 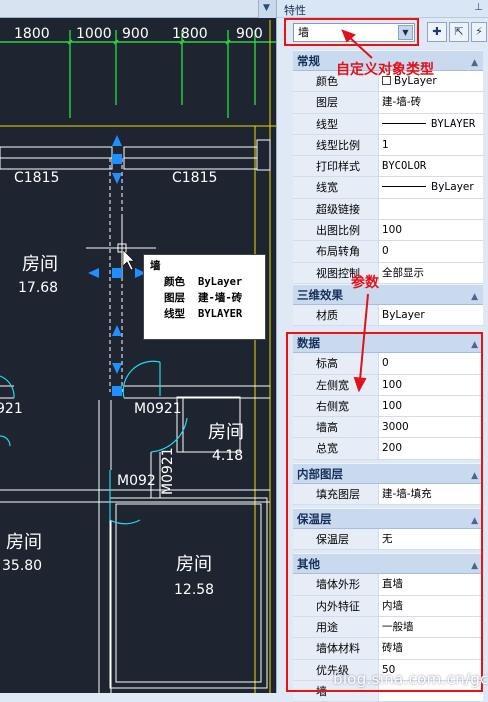 I want to click on prop-row-plotstyle: 打印样式 BYCOLOR, so click(x=388, y=167).